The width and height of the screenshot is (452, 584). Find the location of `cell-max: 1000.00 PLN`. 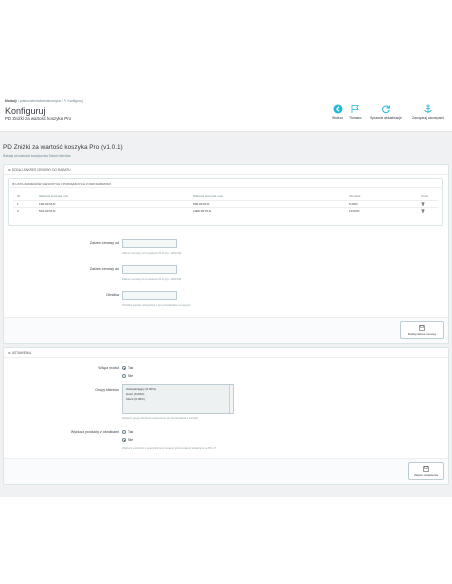

cell-max: 1000.00 PLN is located at coordinates (202, 210).